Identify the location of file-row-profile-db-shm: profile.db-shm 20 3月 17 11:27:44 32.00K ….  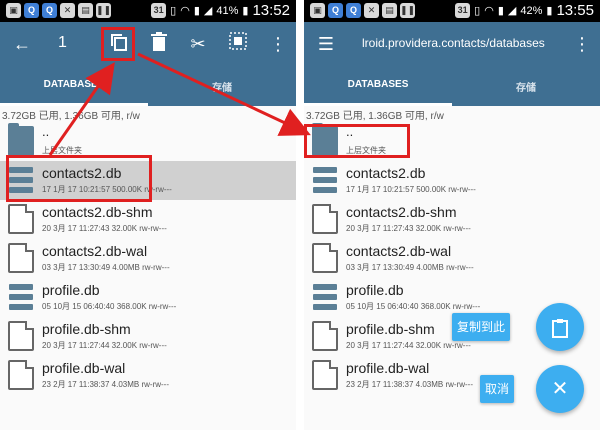
(148, 336).